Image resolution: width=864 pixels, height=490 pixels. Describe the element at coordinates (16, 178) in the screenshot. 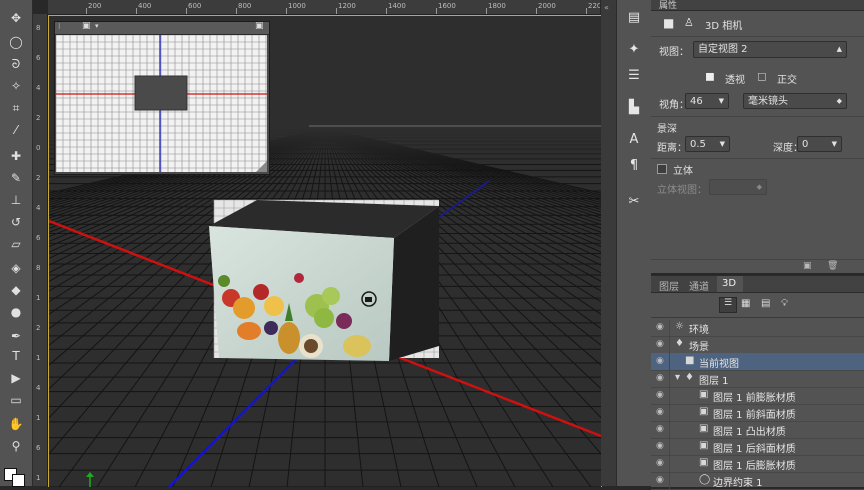

I see `brush-tool-icon: ✎` at that location.